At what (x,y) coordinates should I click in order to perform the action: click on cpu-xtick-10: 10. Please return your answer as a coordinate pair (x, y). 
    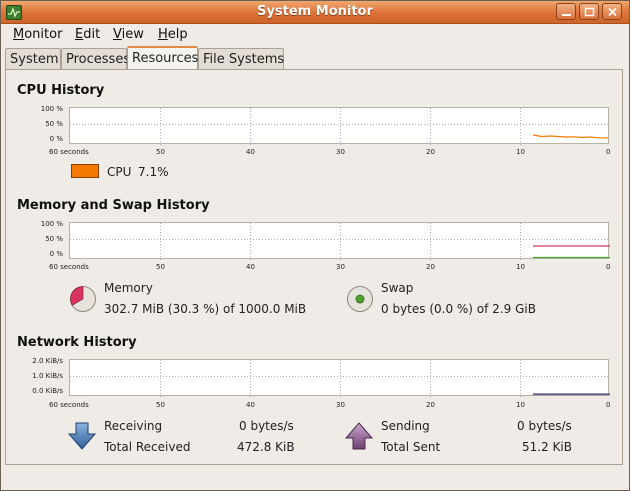
    Looking at the image, I should click on (520, 152).